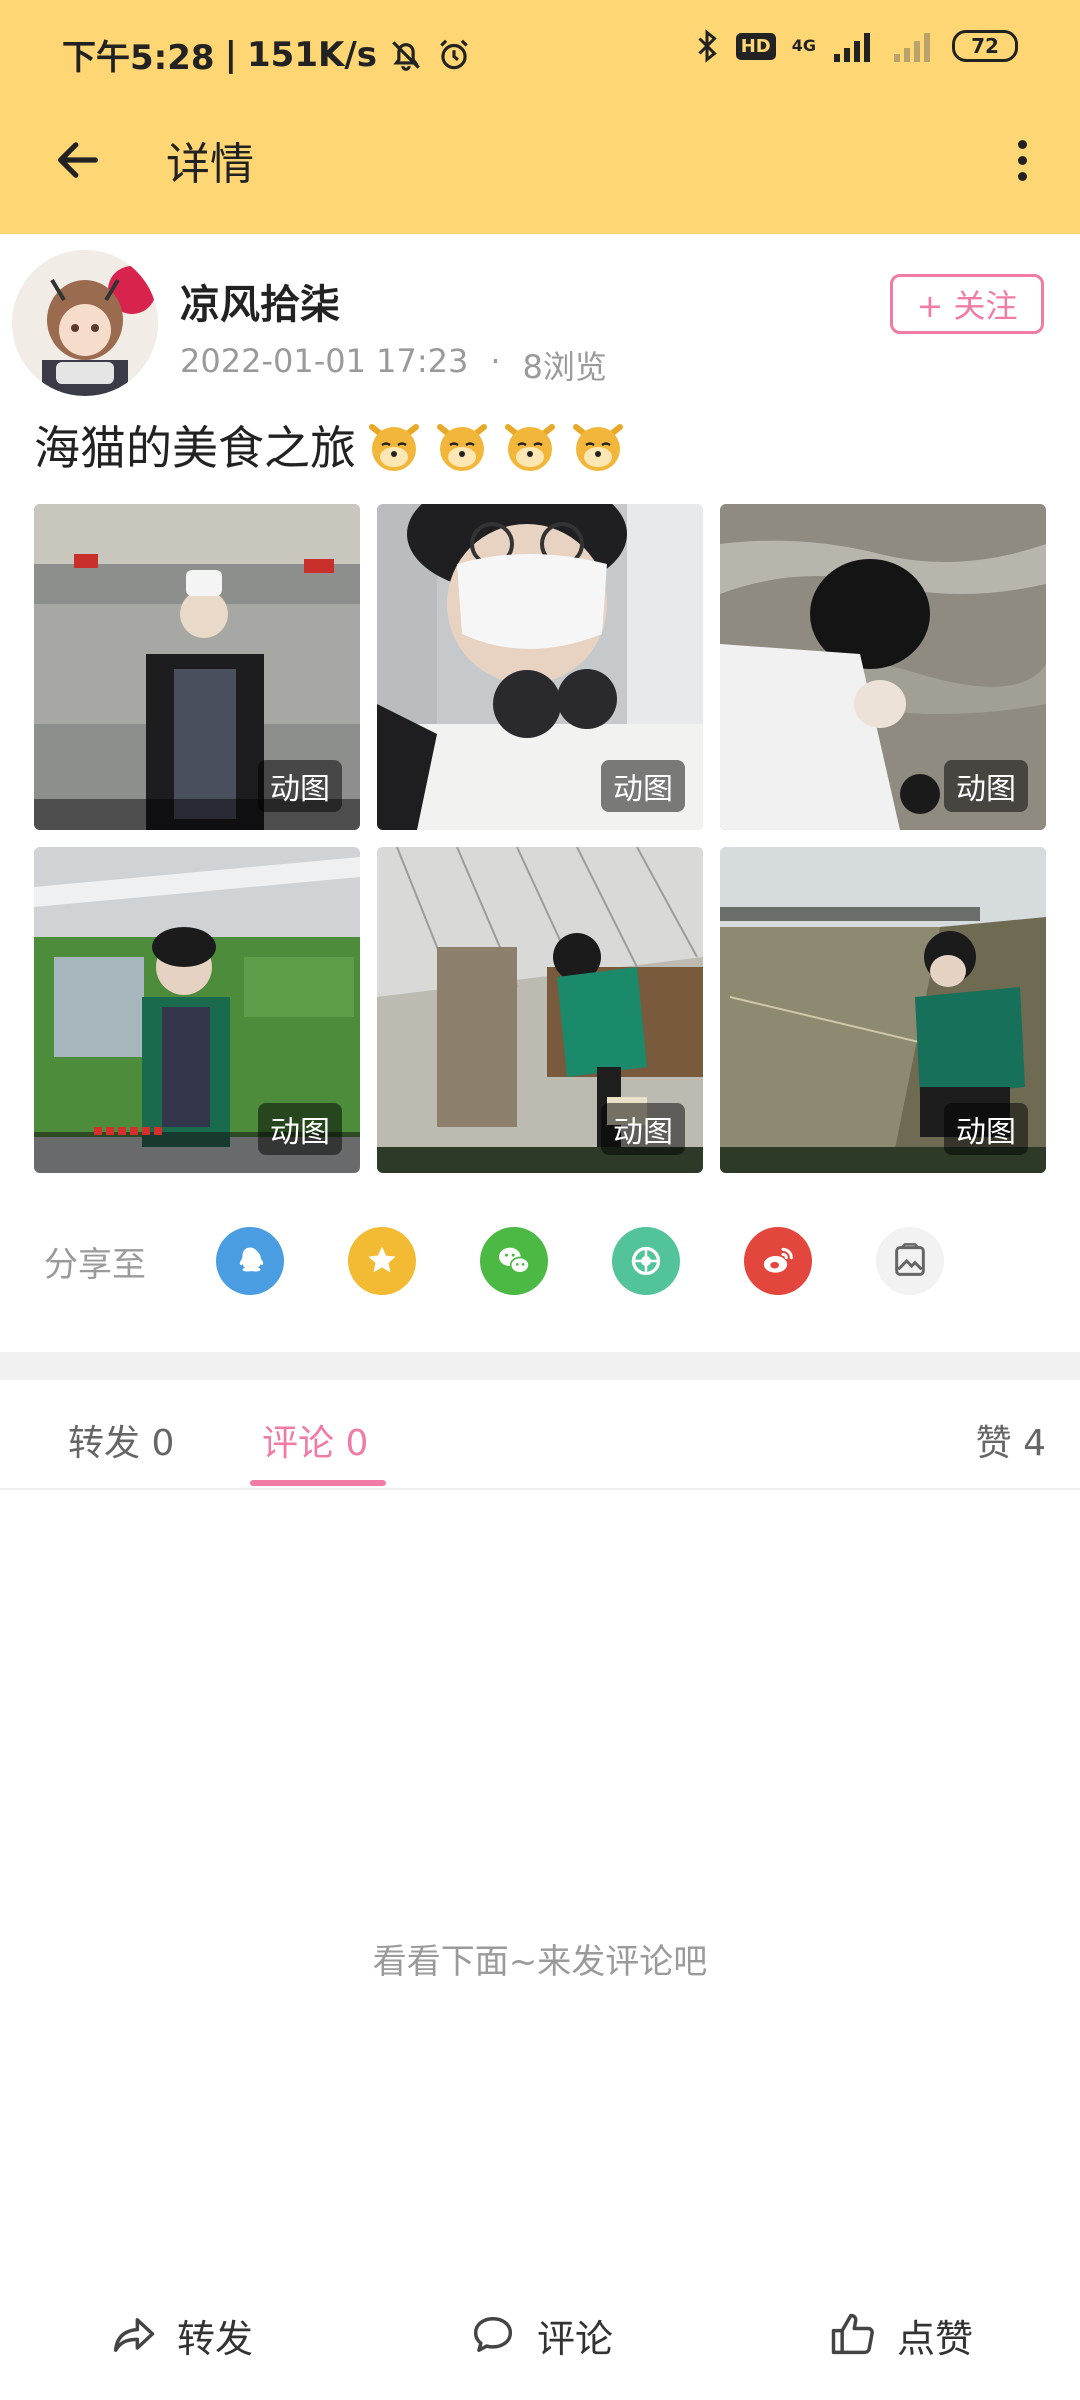 Image resolution: width=1080 pixels, height=2400 pixels. I want to click on save-image-icon, so click(910, 1259).